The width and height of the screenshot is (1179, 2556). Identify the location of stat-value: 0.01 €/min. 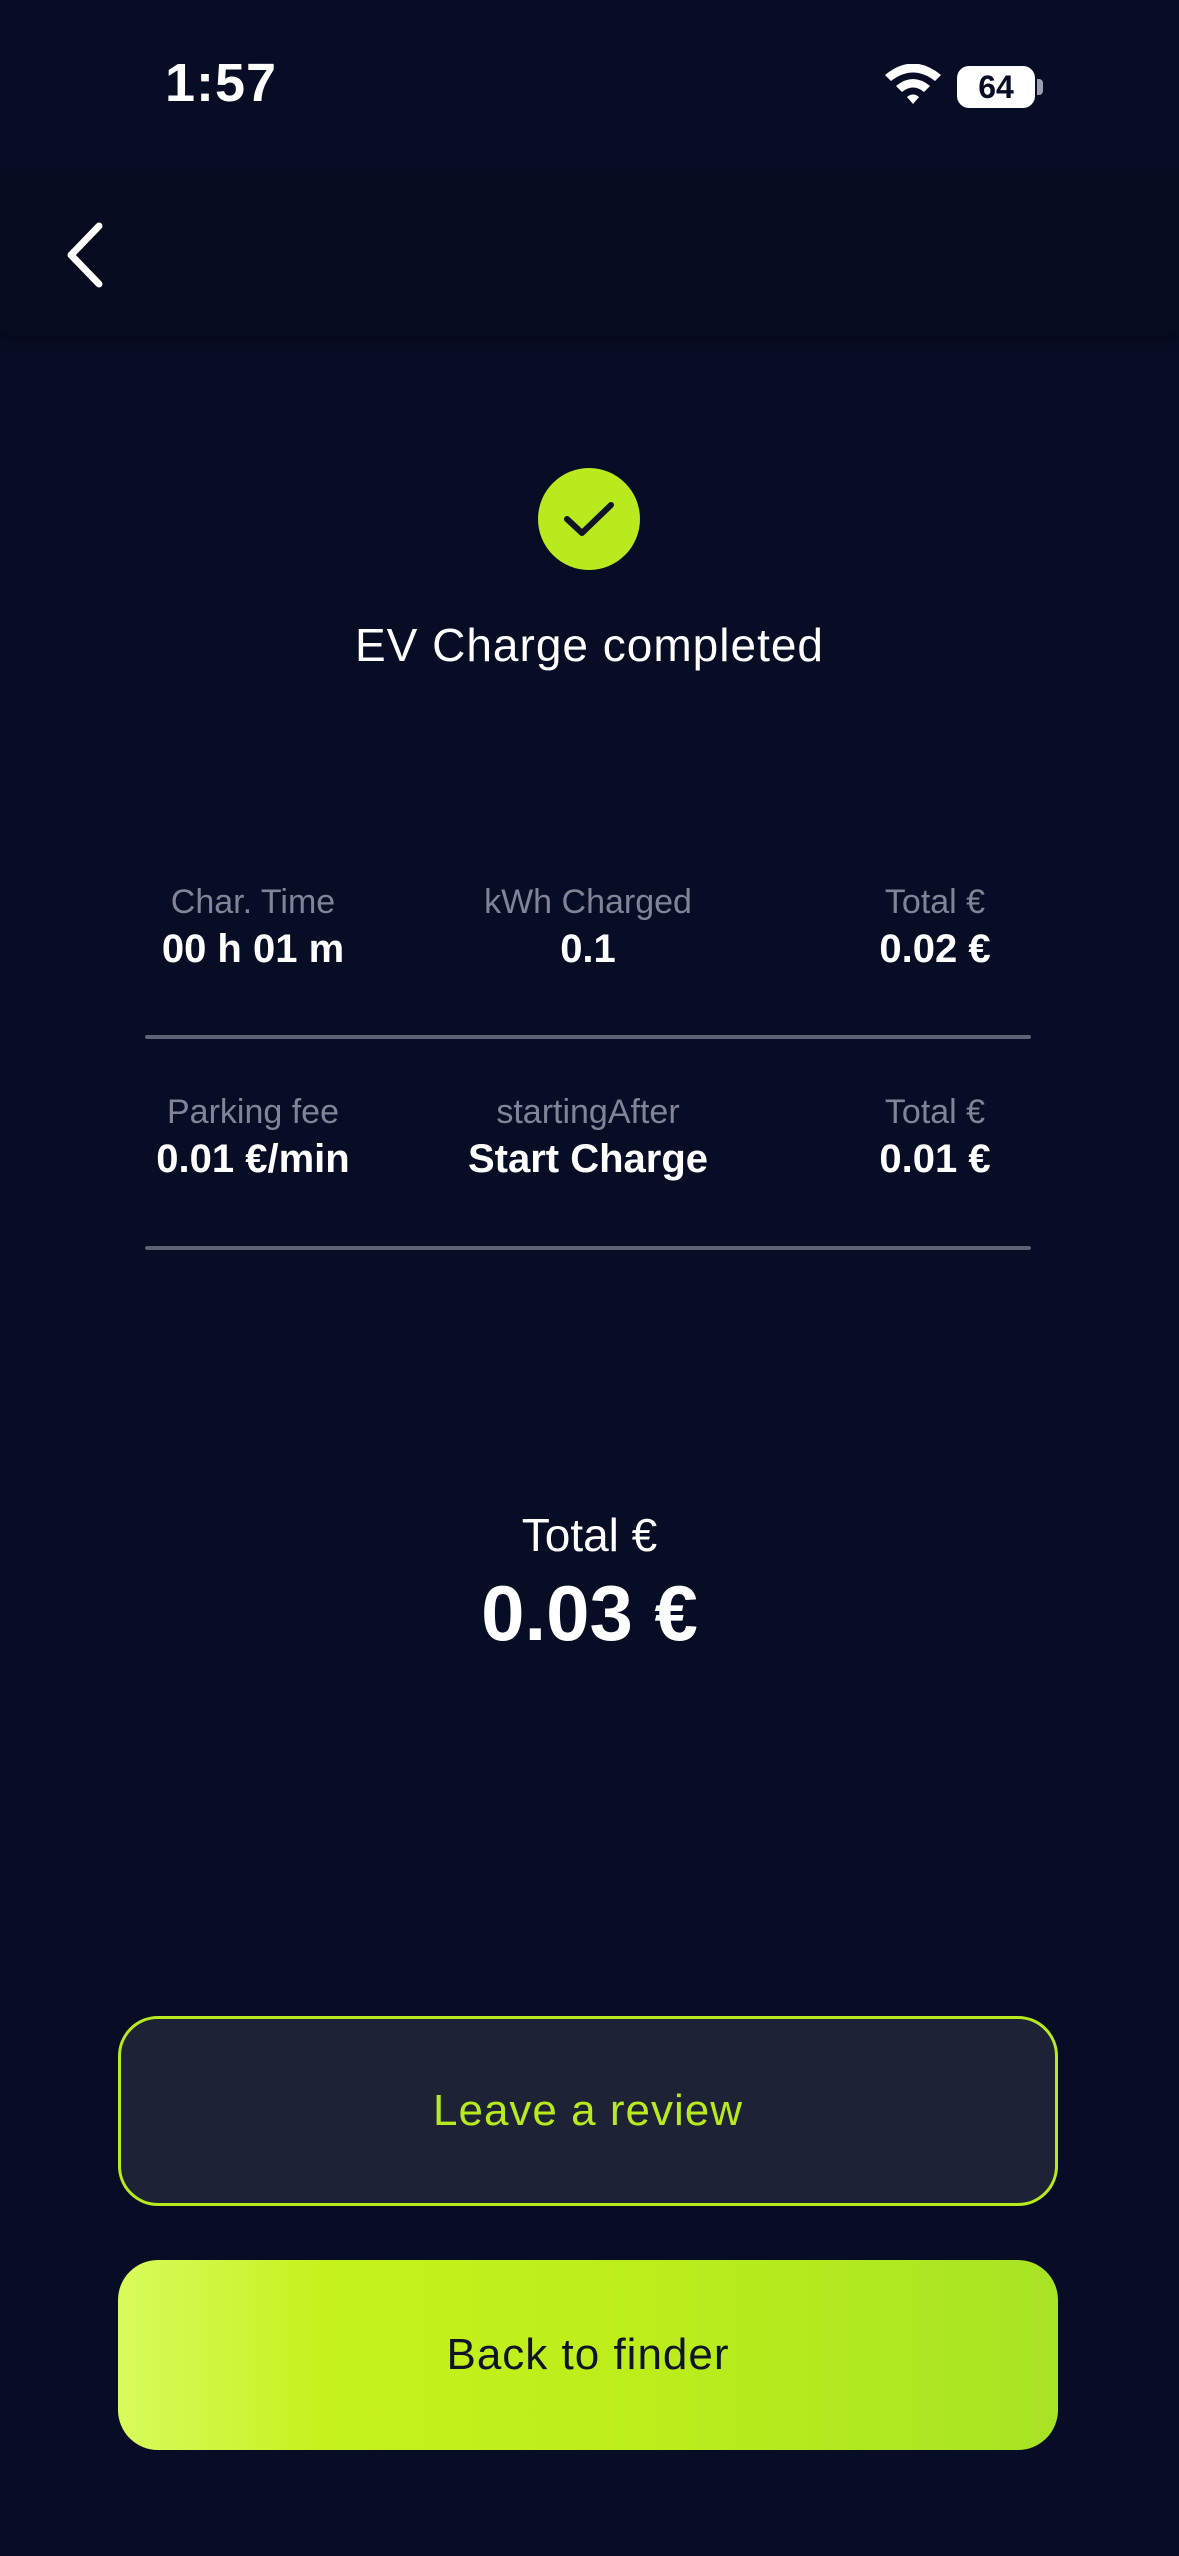
(253, 1159).